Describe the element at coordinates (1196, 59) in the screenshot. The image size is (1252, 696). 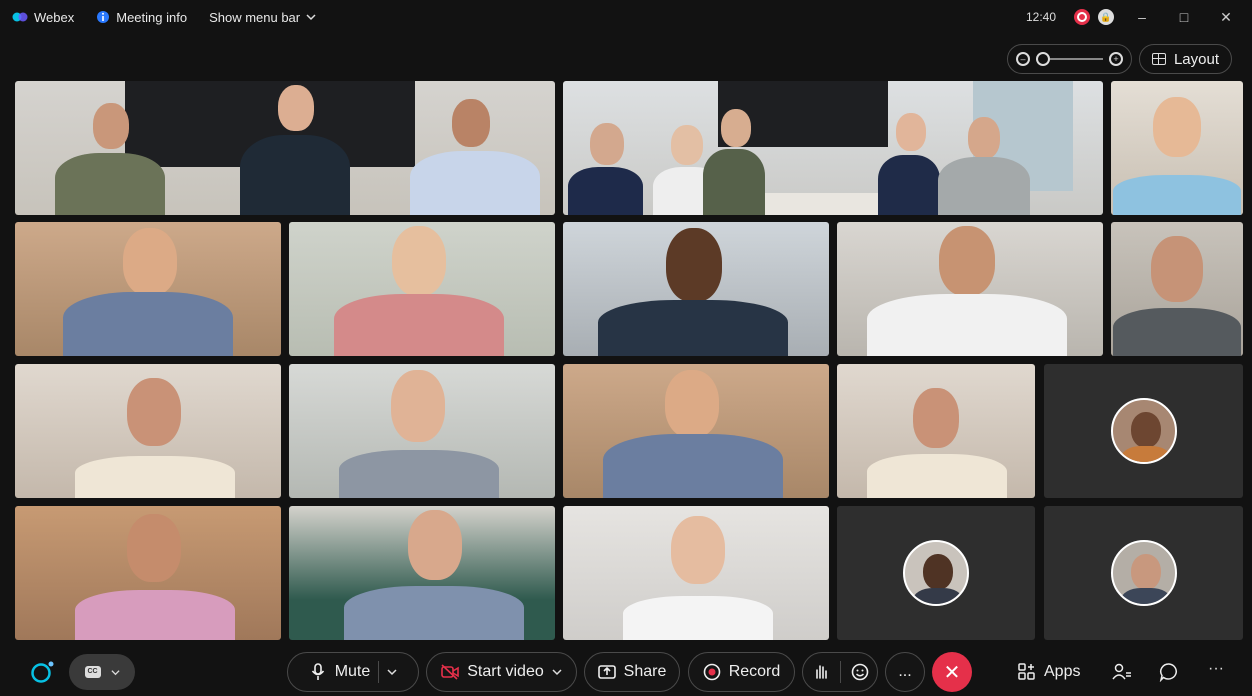
I see `layout-label: Layout` at that location.